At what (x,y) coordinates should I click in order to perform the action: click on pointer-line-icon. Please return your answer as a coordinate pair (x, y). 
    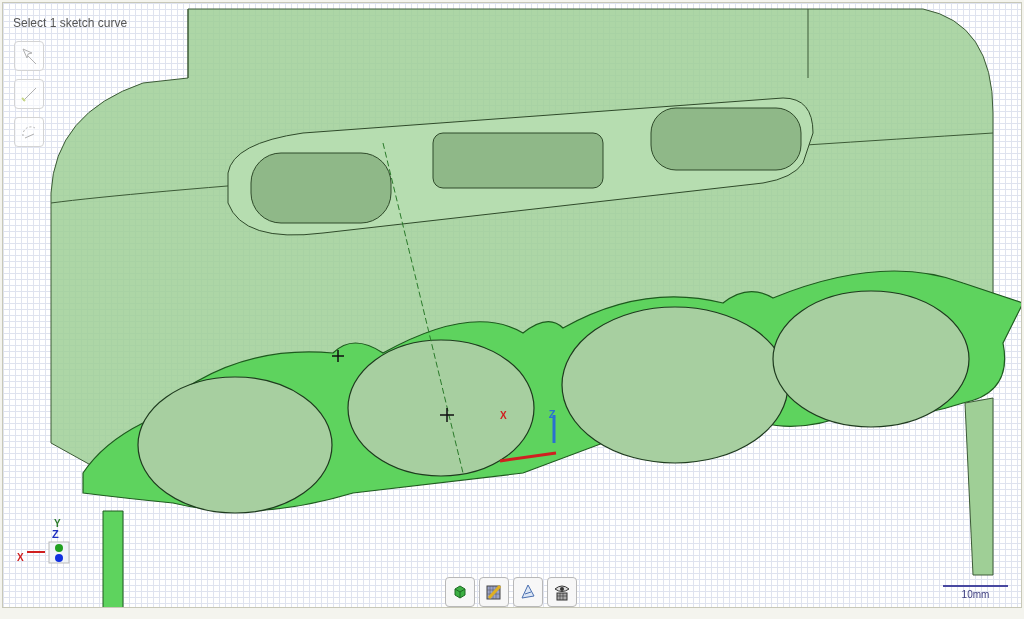
    Looking at the image, I should click on (29, 56).